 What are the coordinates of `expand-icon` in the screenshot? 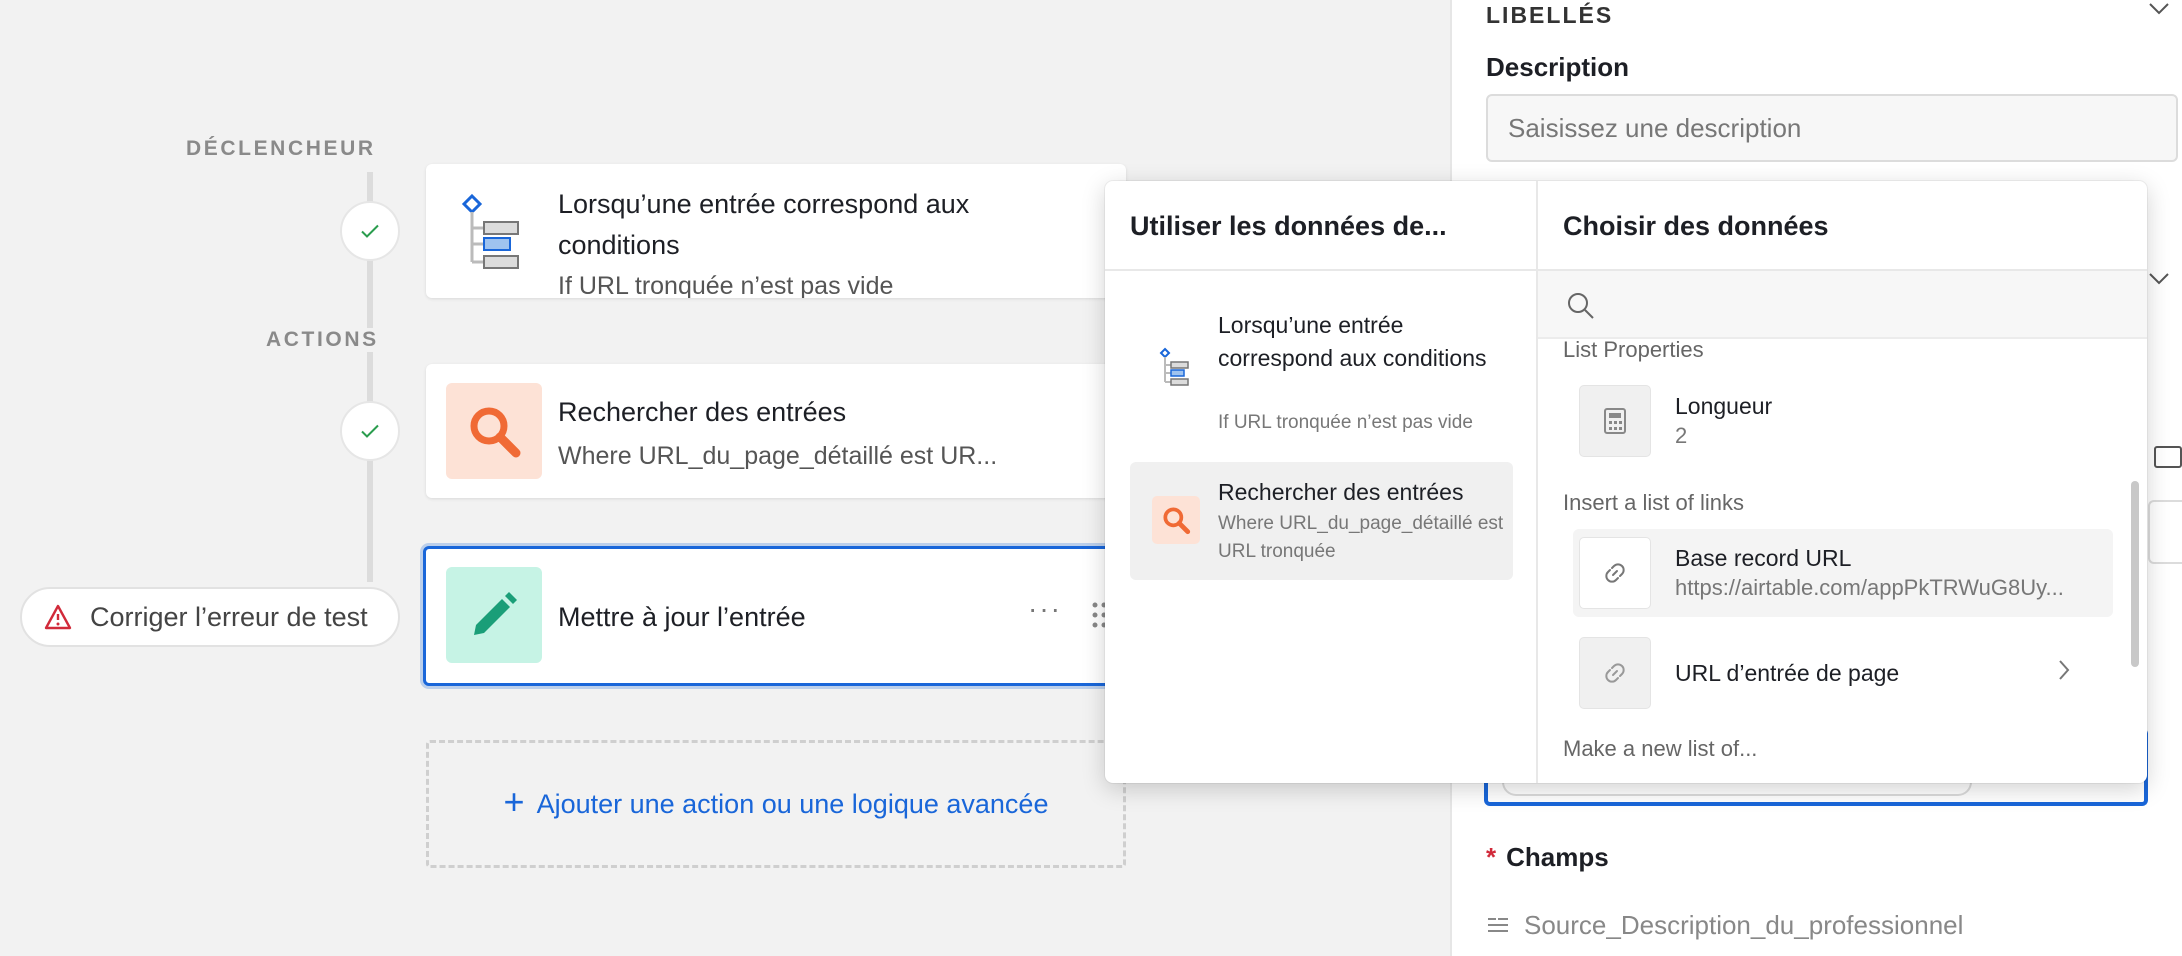 It's located at (2168, 457).